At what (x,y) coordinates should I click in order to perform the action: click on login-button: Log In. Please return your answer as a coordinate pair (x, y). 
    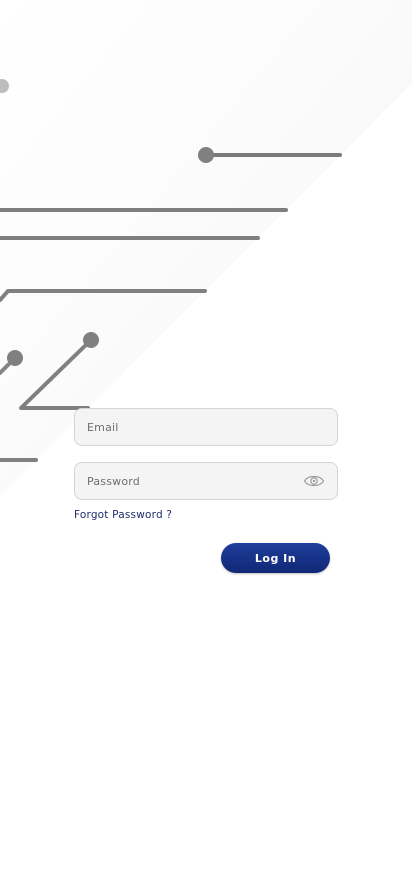
    Looking at the image, I should click on (275, 558).